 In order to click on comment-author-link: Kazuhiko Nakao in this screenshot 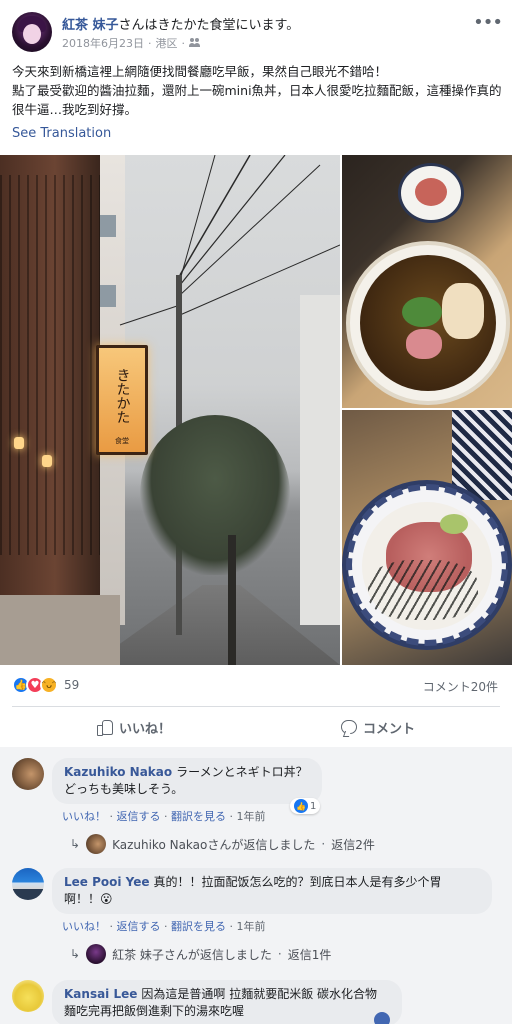, I will do `click(118, 772)`.